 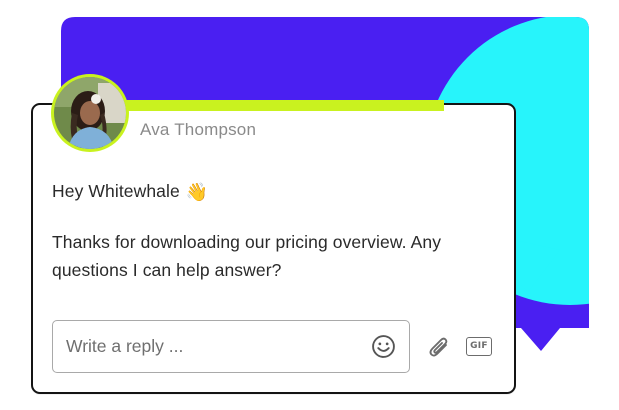 I want to click on reply-box, so click(x=231, y=346).